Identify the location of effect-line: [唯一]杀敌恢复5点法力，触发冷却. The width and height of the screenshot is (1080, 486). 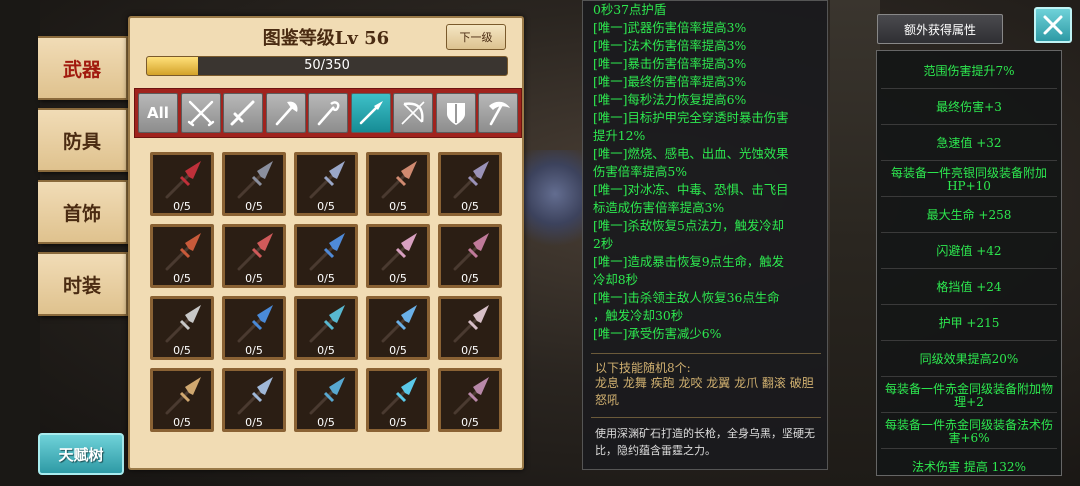
(689, 225).